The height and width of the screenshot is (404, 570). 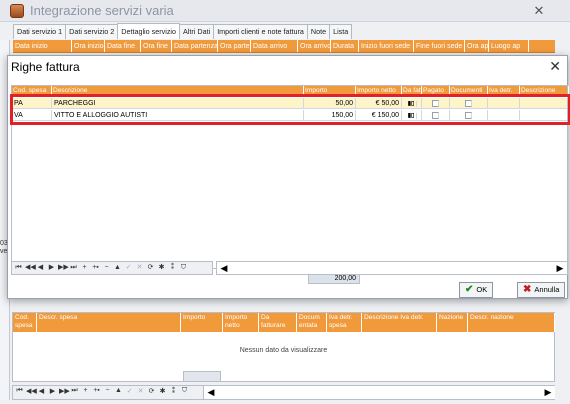 What do you see at coordinates (312, 322) in the screenshot?
I see `column-header: Docum entata` at bounding box center [312, 322].